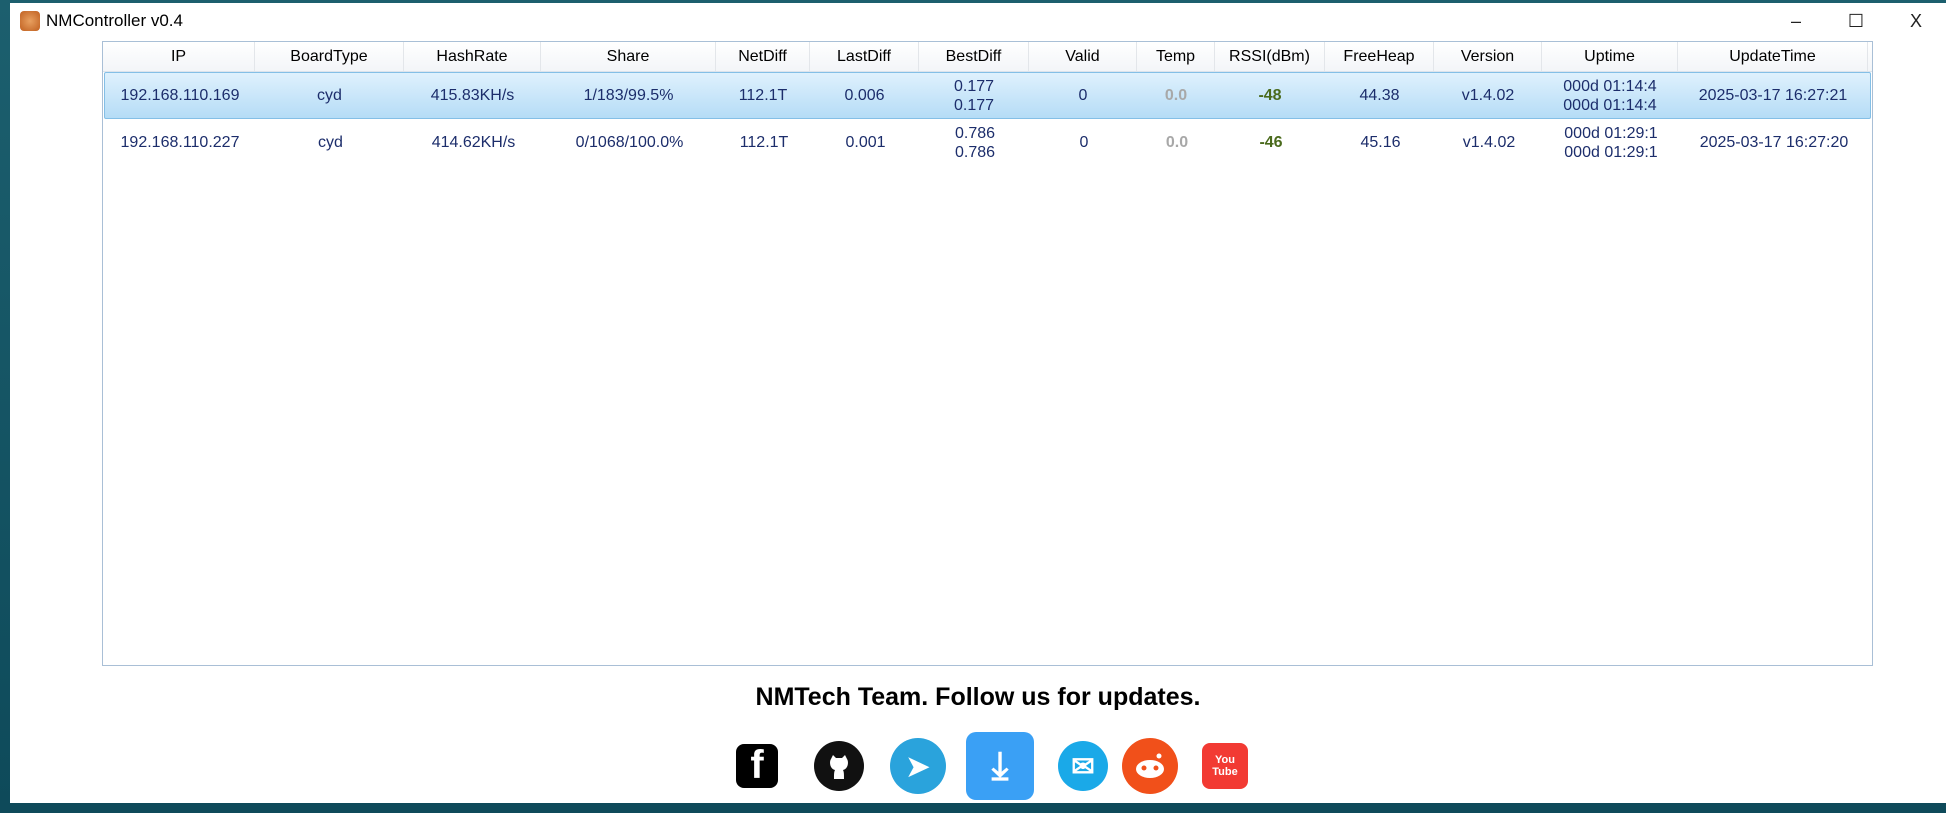  Describe the element at coordinates (864, 56) in the screenshot. I see `column-header: LastDiff` at that location.